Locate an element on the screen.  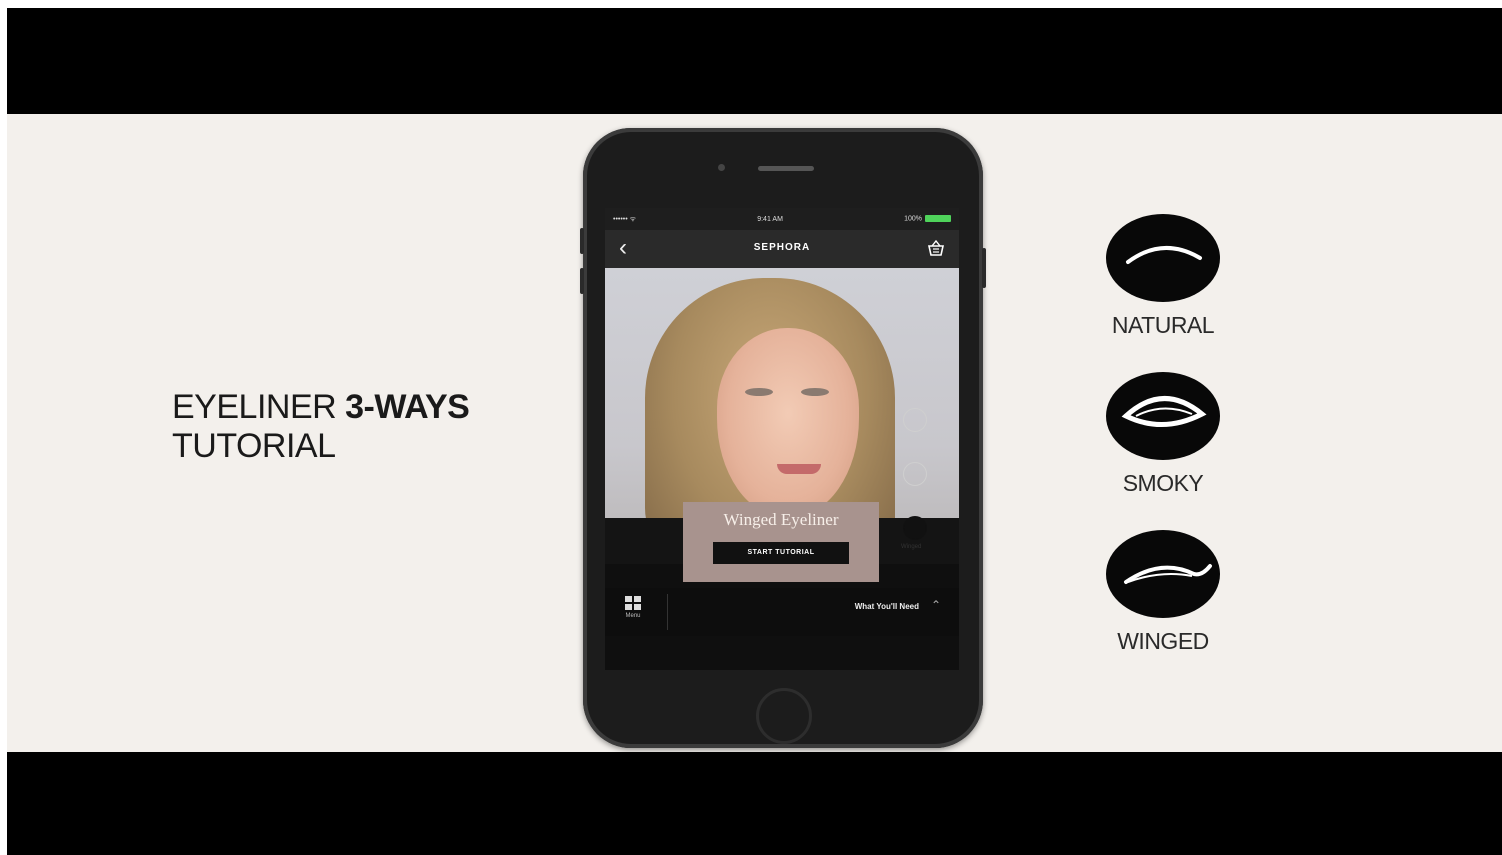
style-smoky: SMOKY is located at coordinates (1163, 434).